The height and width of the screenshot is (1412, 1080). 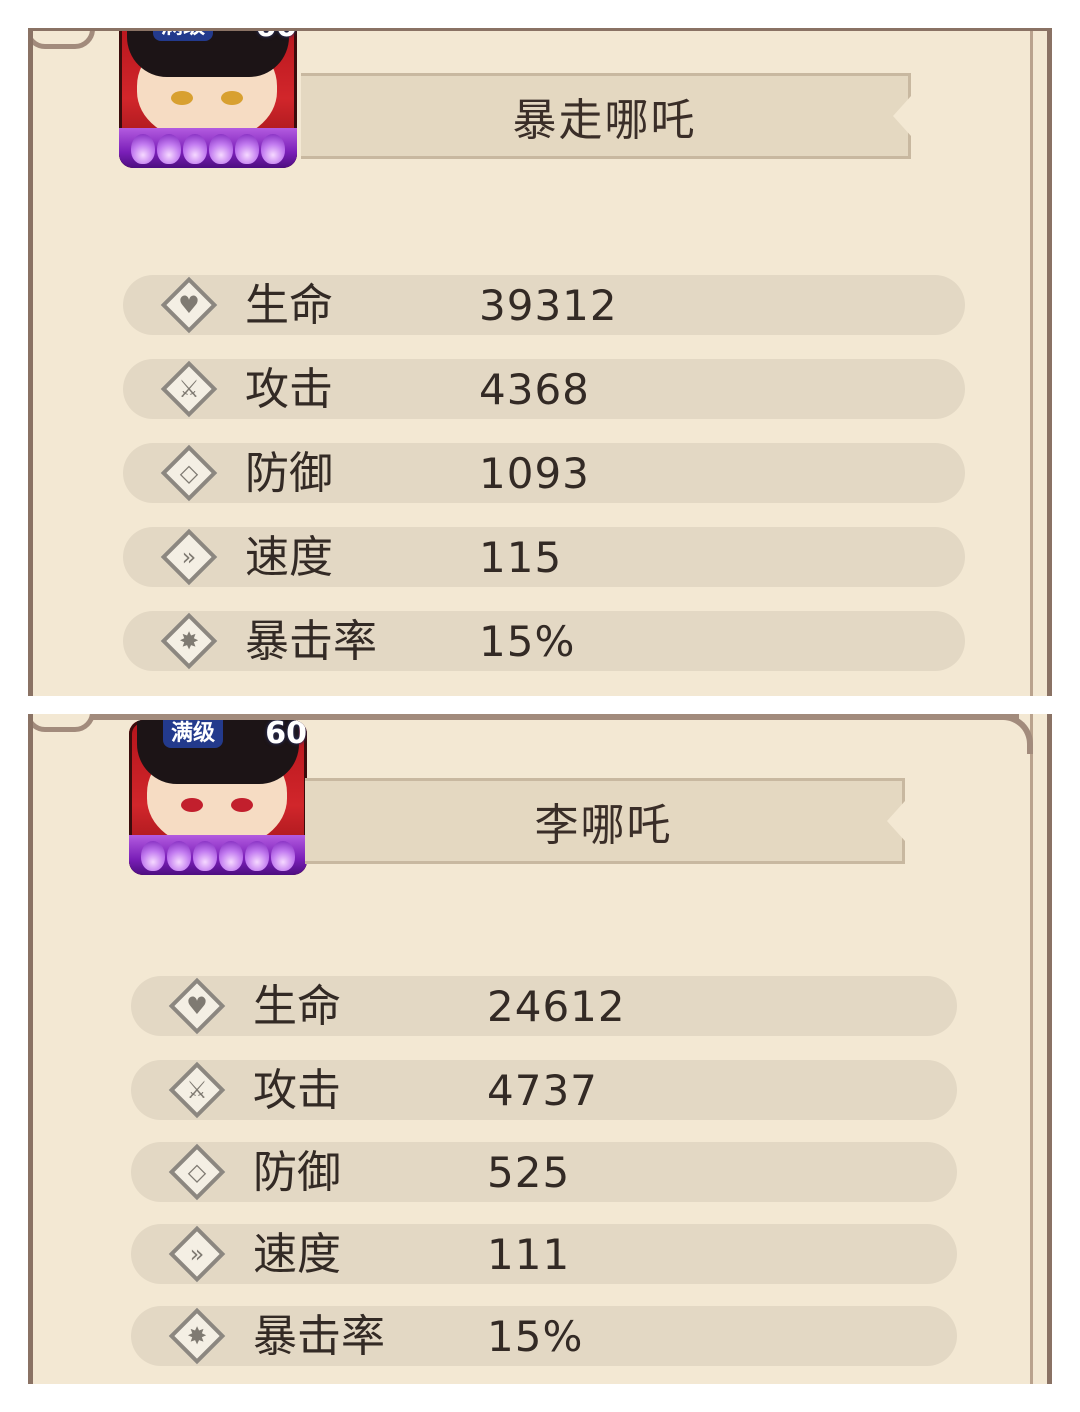 I want to click on stat-row-attack: ⚔ 攻击 4737, so click(x=544, y=1090).